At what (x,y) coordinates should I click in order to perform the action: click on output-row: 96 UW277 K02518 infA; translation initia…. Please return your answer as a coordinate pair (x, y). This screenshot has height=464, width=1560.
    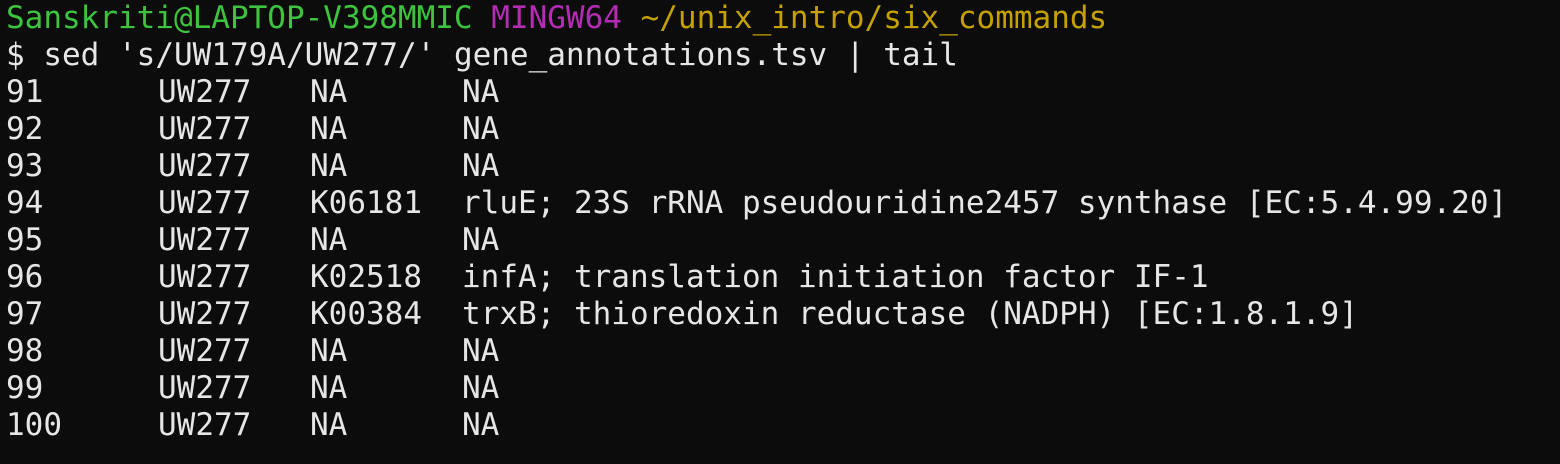
    Looking at the image, I should click on (783, 277).